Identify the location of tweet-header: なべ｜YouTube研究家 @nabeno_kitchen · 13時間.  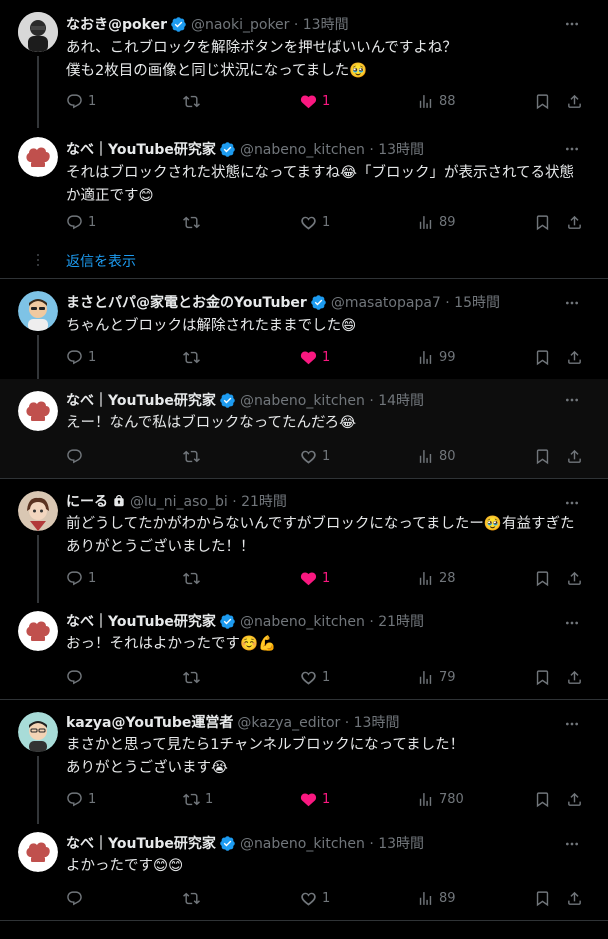
(245, 149).